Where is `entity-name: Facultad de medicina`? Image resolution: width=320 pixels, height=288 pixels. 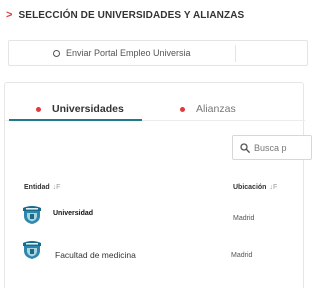
entity-name: Facultad de medicina is located at coordinates (95, 255).